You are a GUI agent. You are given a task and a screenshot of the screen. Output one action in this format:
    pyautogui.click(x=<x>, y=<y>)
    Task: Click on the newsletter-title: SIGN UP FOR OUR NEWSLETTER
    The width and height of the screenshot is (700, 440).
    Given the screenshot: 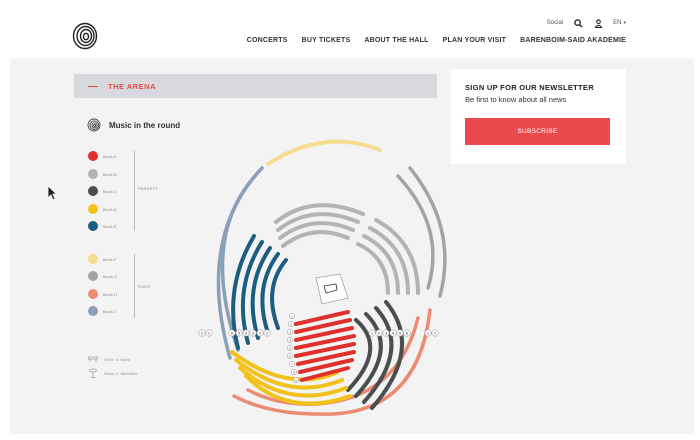 What is the action you would take?
    pyautogui.click(x=529, y=87)
    